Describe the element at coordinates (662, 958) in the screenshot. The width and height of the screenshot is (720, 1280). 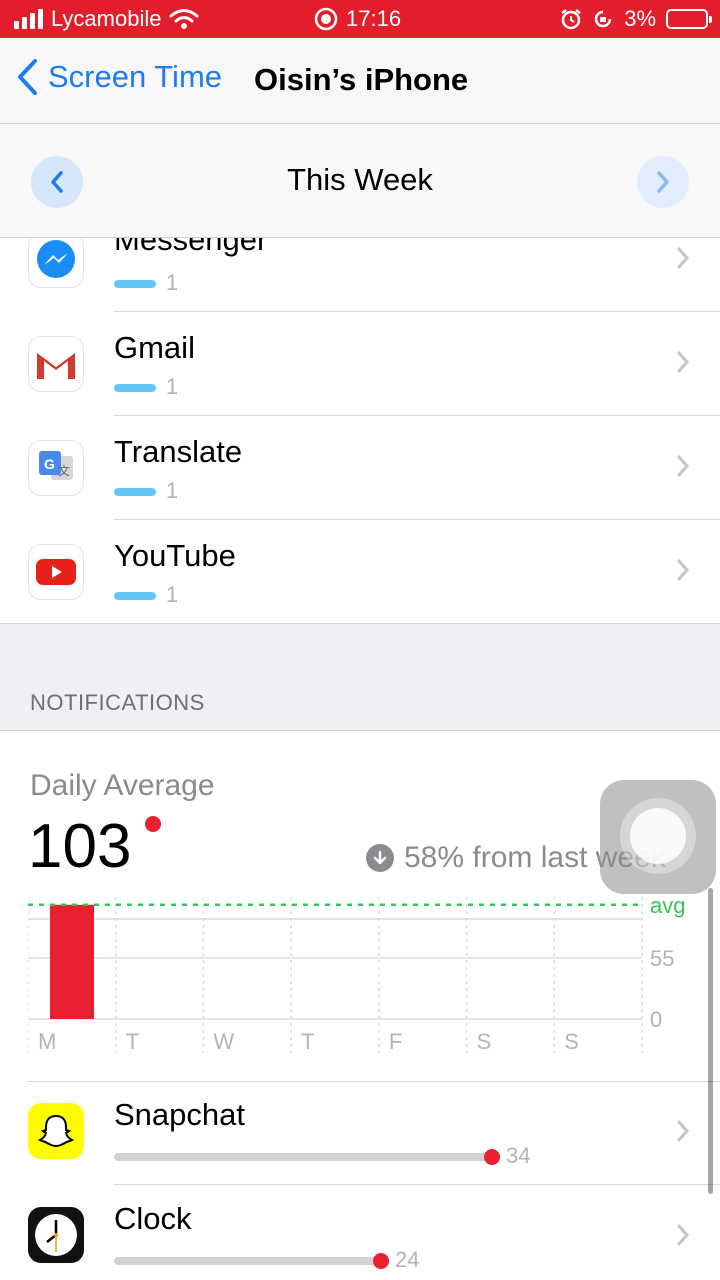
I see `y-tick-label: 55` at that location.